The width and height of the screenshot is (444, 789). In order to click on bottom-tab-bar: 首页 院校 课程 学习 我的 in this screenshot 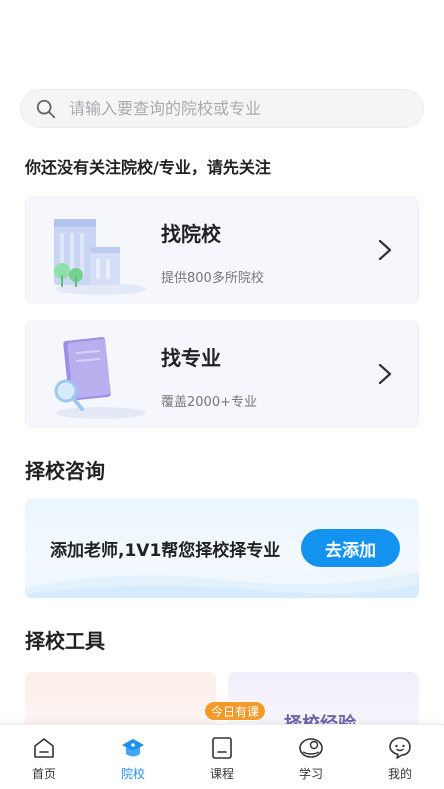, I will do `click(222, 756)`.